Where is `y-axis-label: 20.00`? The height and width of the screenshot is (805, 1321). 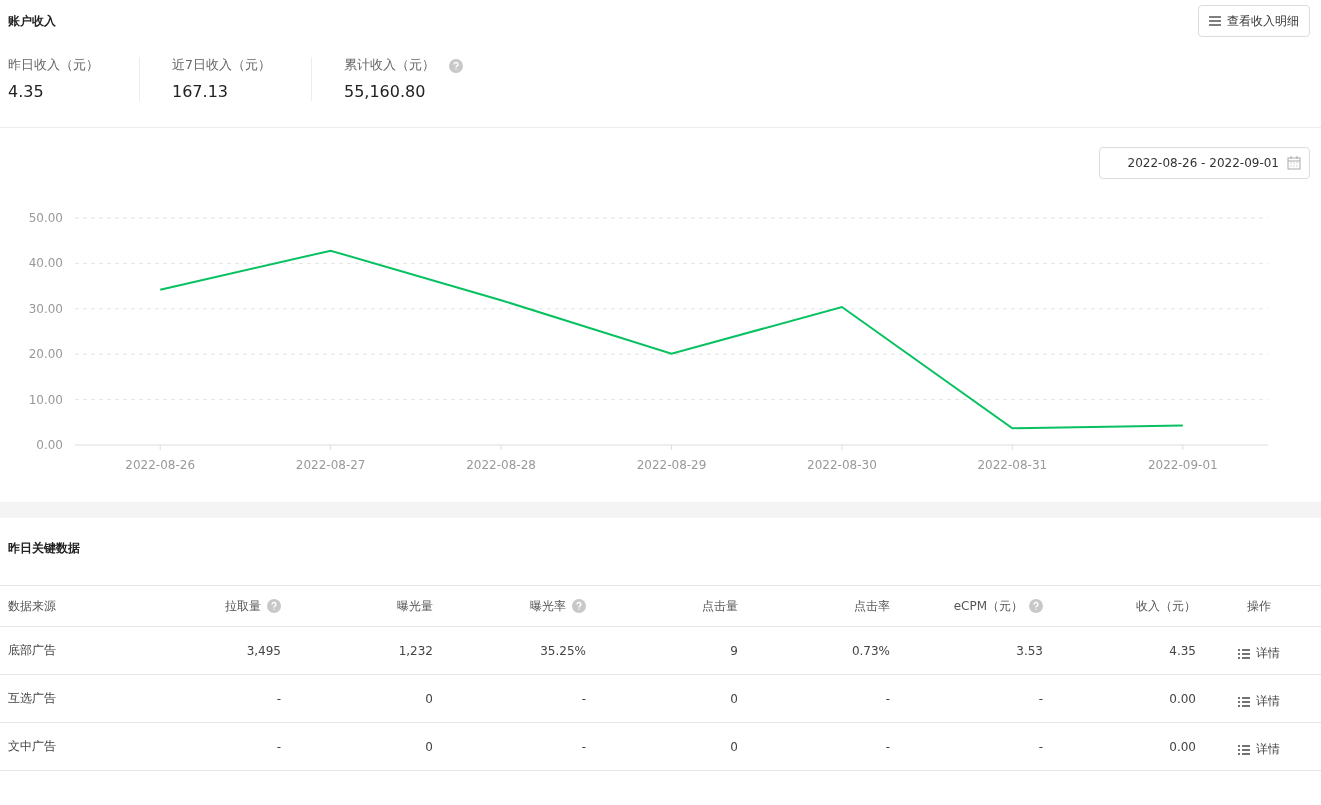
y-axis-label: 20.00 is located at coordinates (45, 354).